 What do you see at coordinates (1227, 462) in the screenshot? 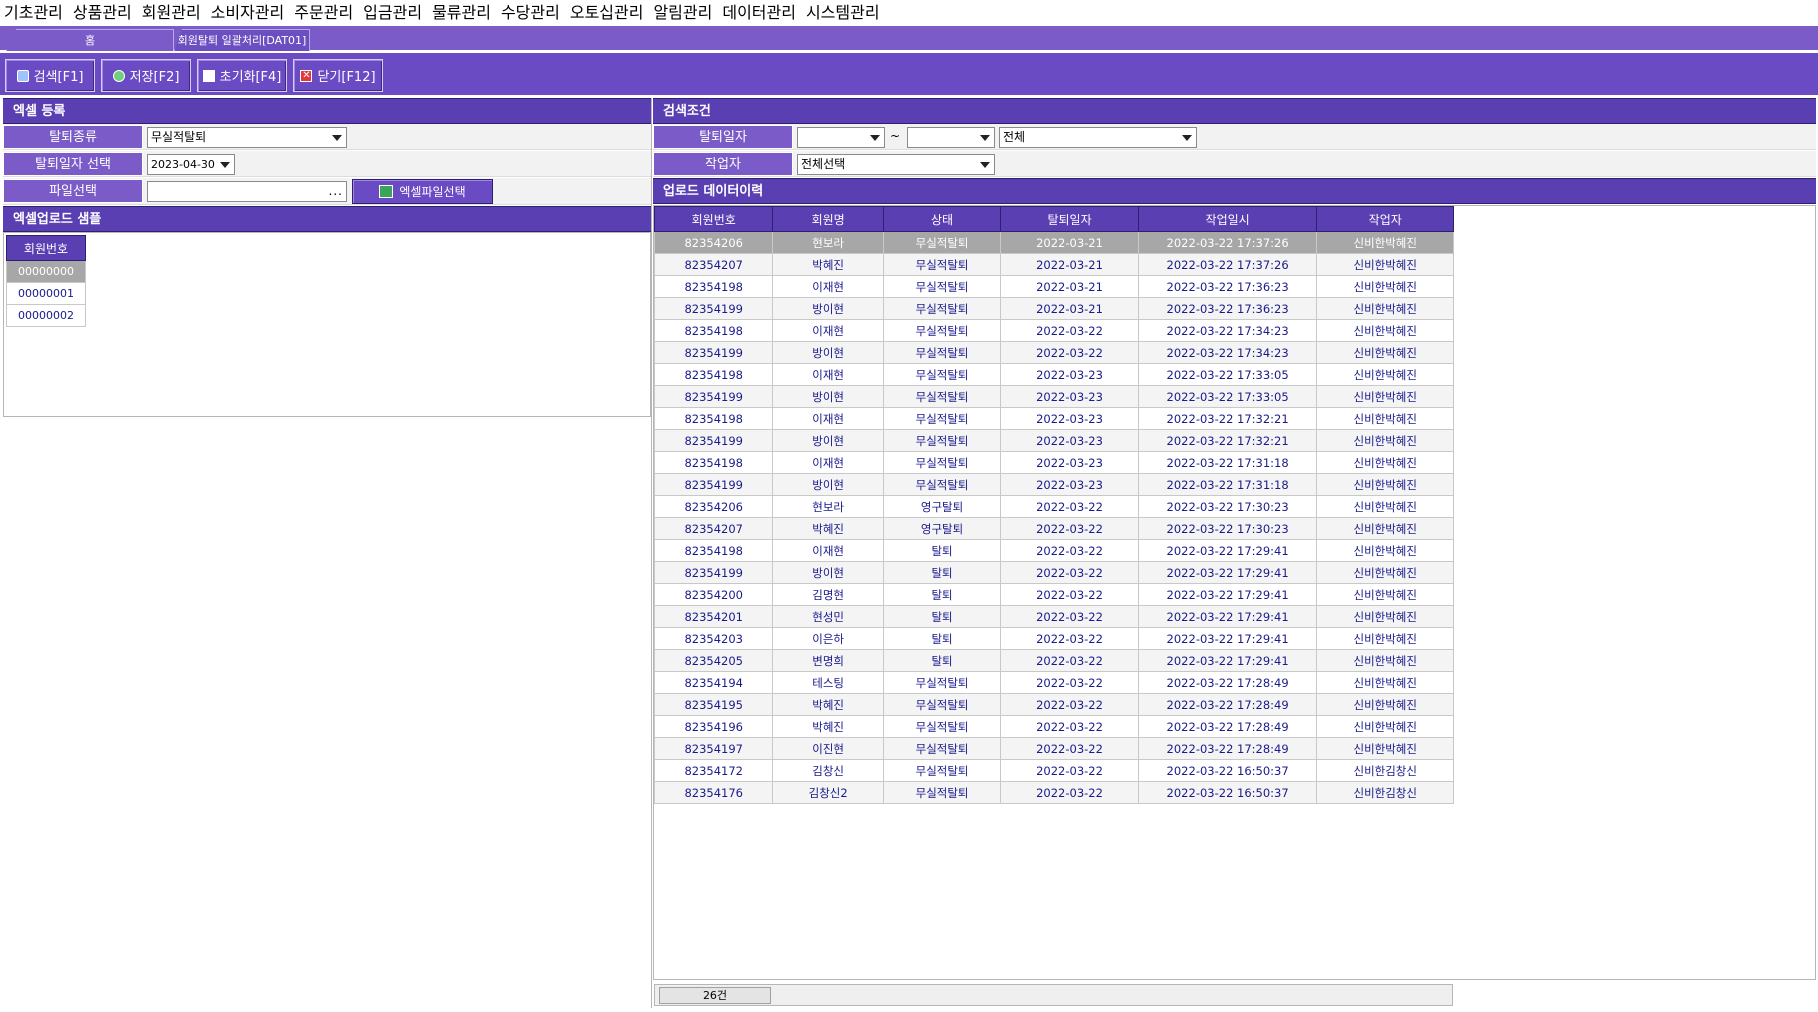
I see `cell-work-datetime: 2022-03-22 17:31:18` at bounding box center [1227, 462].